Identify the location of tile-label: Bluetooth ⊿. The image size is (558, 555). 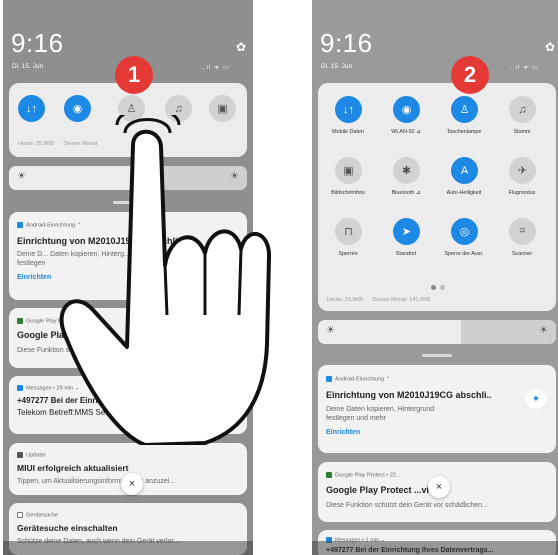
(406, 193).